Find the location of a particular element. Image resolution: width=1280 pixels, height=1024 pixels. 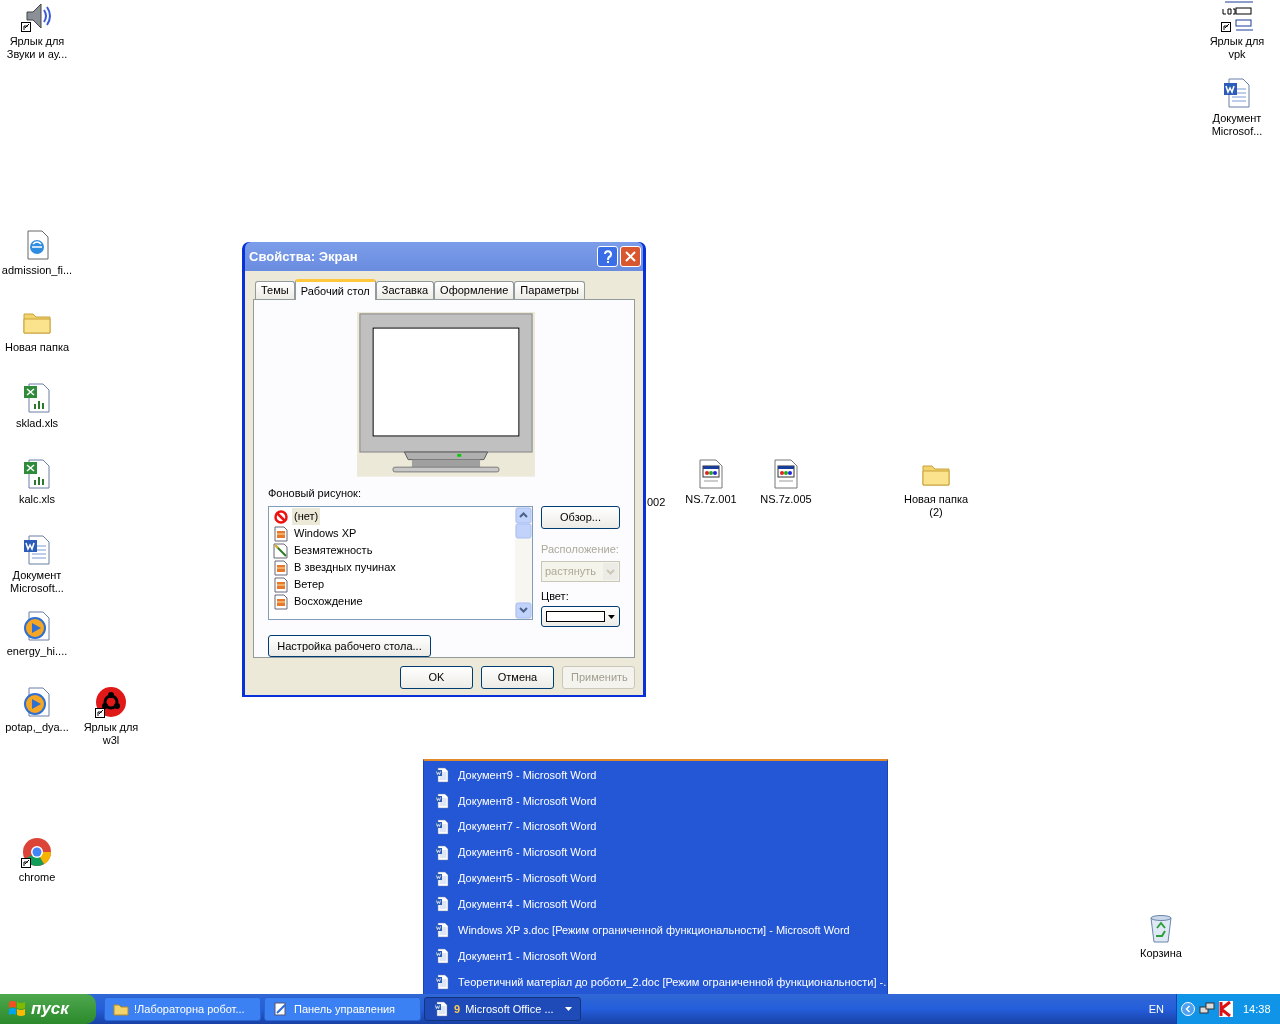

tab: Параметры is located at coordinates (549, 290).